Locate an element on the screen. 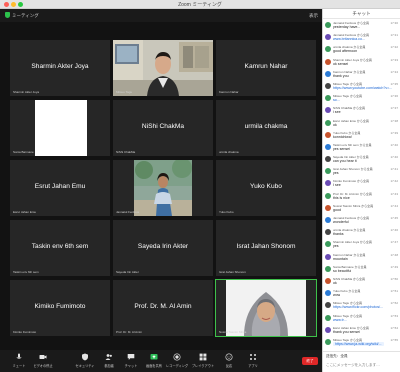 Image resolution: width=400 pixels, height=372 pixels. participant-tag: NiShi ChakMa is located at coordinates (126, 152).